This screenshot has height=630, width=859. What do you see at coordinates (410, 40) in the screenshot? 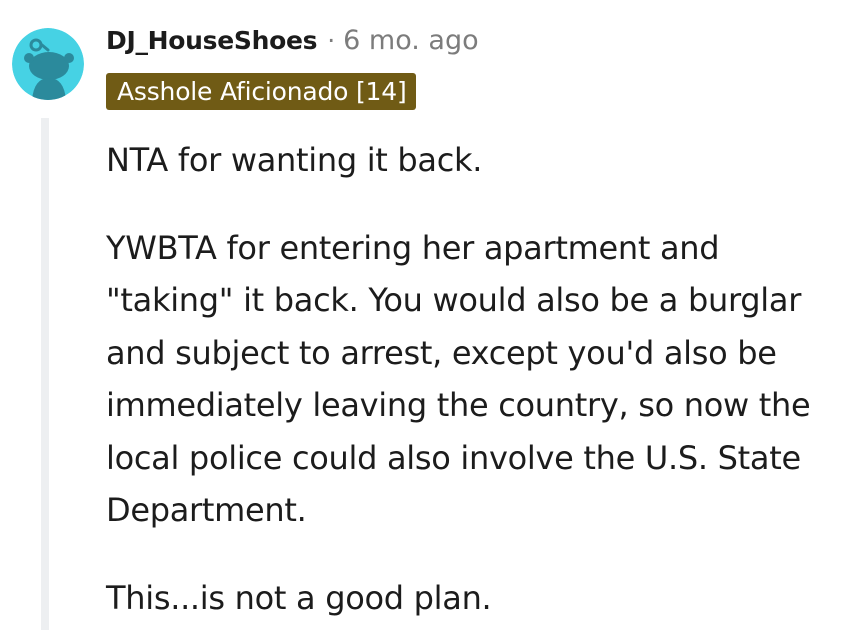
I see `timestamp-link: 6 mo. ago` at bounding box center [410, 40].